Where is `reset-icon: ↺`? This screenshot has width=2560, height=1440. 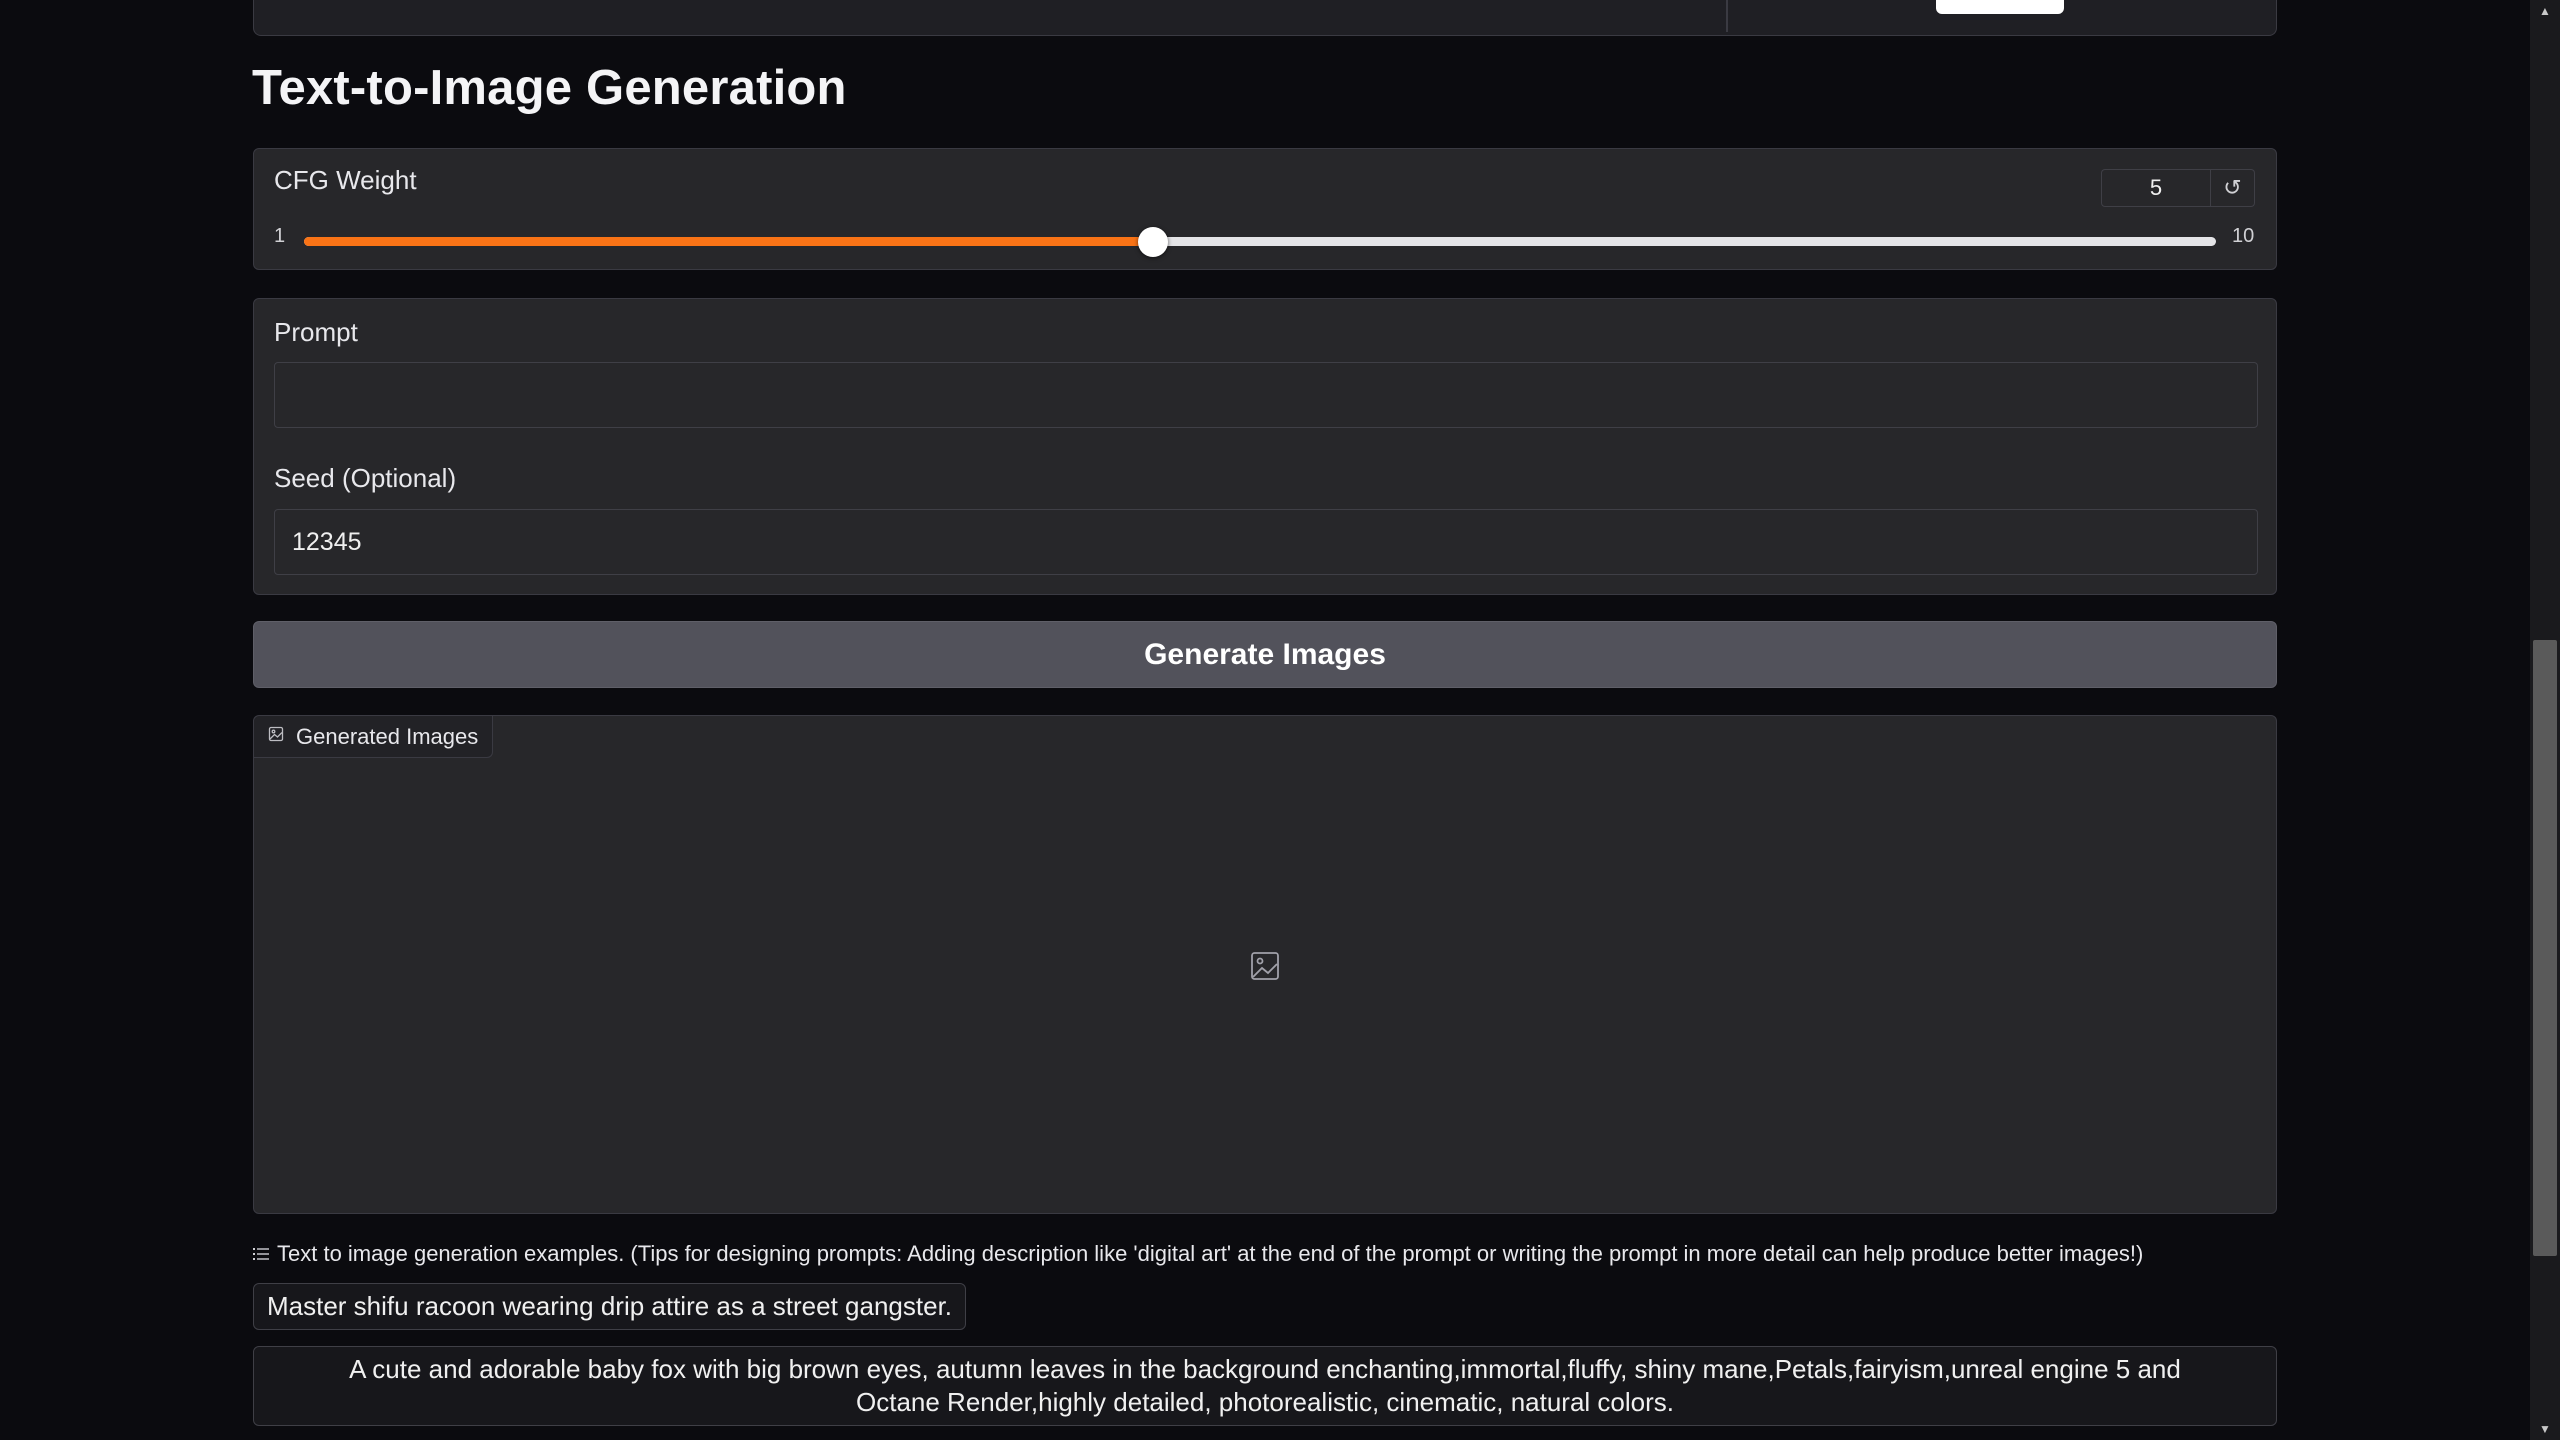 reset-icon: ↺ is located at coordinates (2232, 187).